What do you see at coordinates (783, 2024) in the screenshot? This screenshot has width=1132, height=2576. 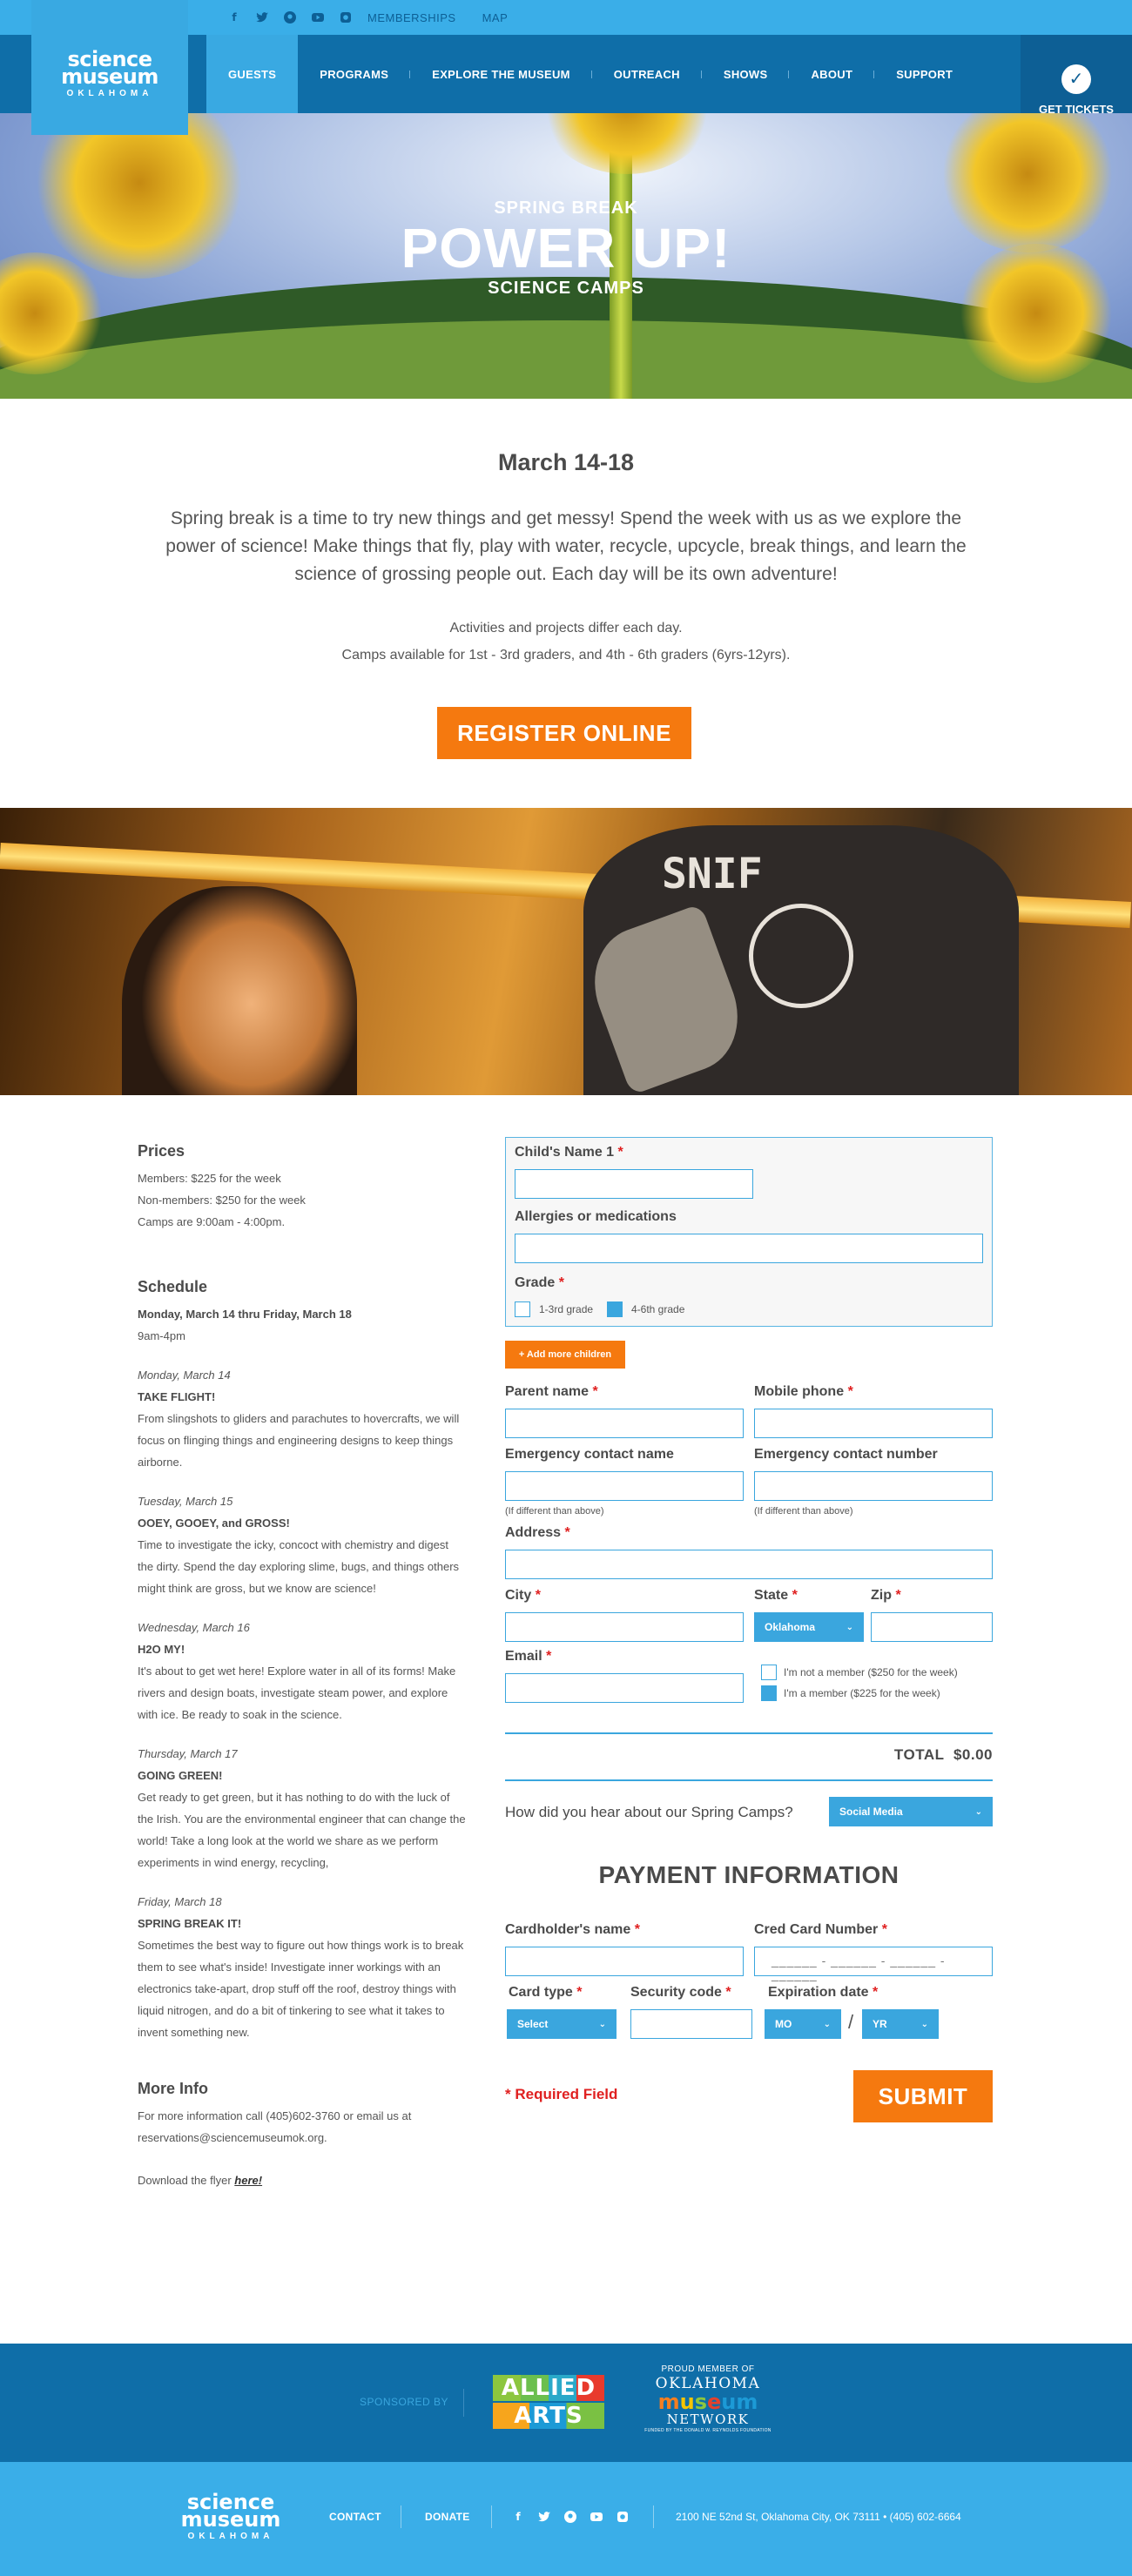 I see `month-value: MO` at bounding box center [783, 2024].